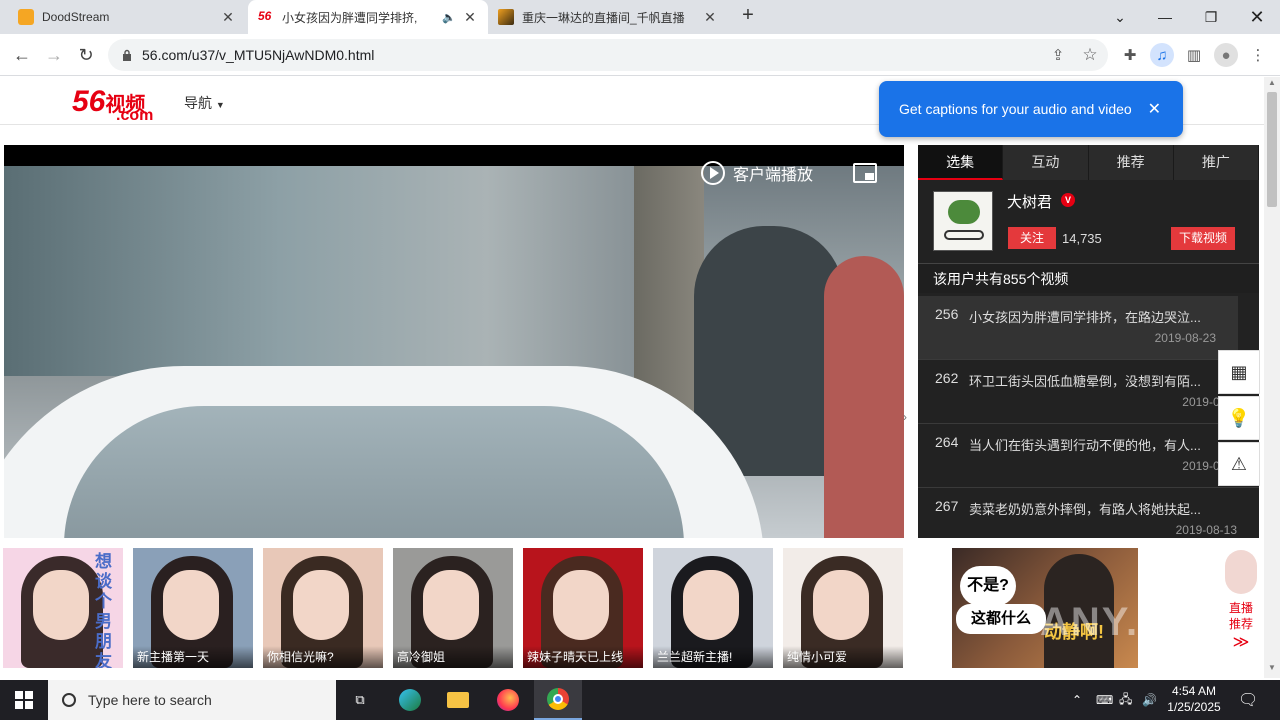  What do you see at coordinates (1239, 464) in the screenshot?
I see `warning-icon: ⚠` at bounding box center [1239, 464].